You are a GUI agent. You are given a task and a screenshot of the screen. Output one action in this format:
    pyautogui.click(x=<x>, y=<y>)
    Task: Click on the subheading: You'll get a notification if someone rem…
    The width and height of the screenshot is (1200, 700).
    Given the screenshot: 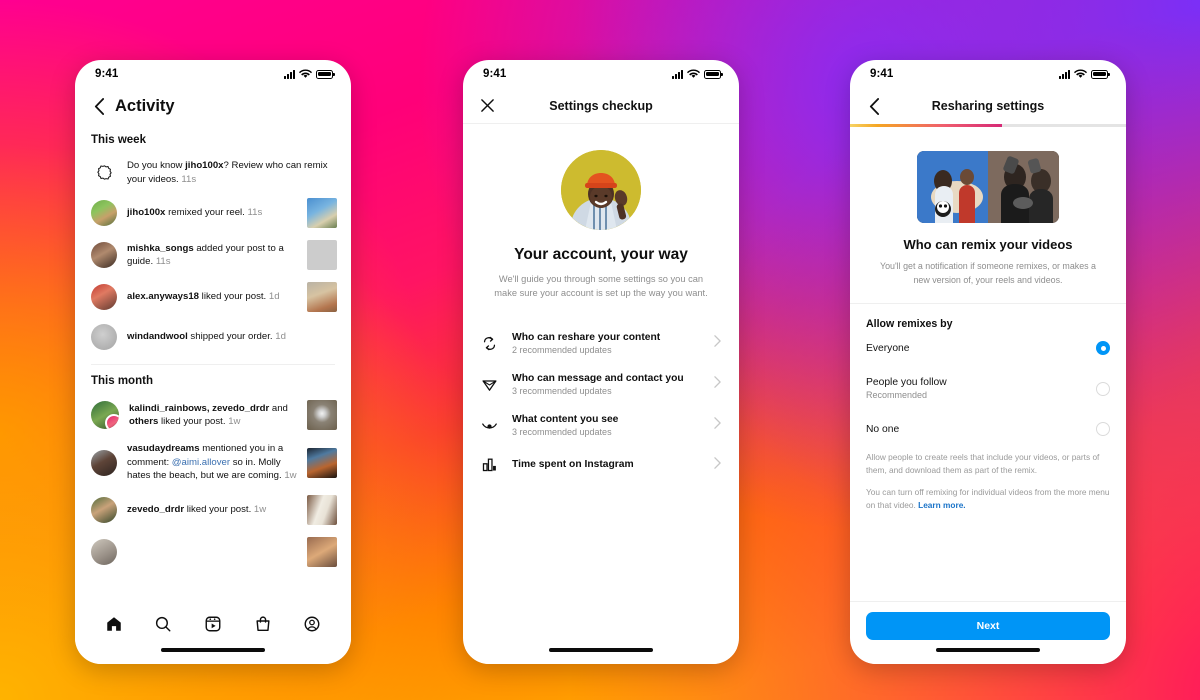 What is the action you would take?
    pyautogui.click(x=988, y=273)
    